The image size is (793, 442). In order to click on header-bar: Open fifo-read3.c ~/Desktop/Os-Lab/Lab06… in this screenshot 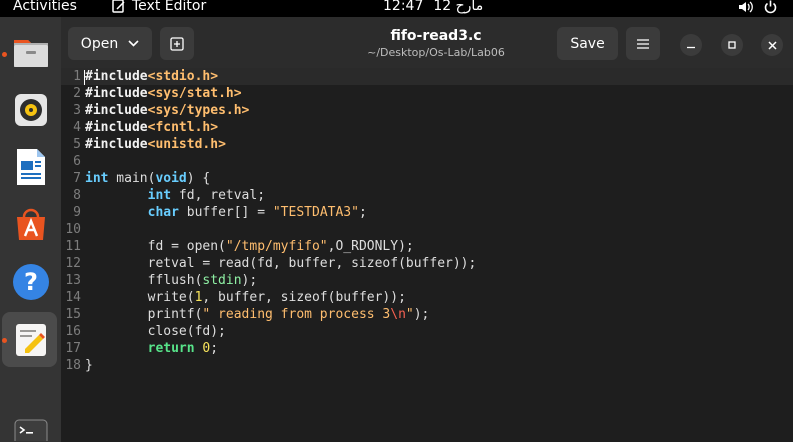, I will do `click(427, 43)`.